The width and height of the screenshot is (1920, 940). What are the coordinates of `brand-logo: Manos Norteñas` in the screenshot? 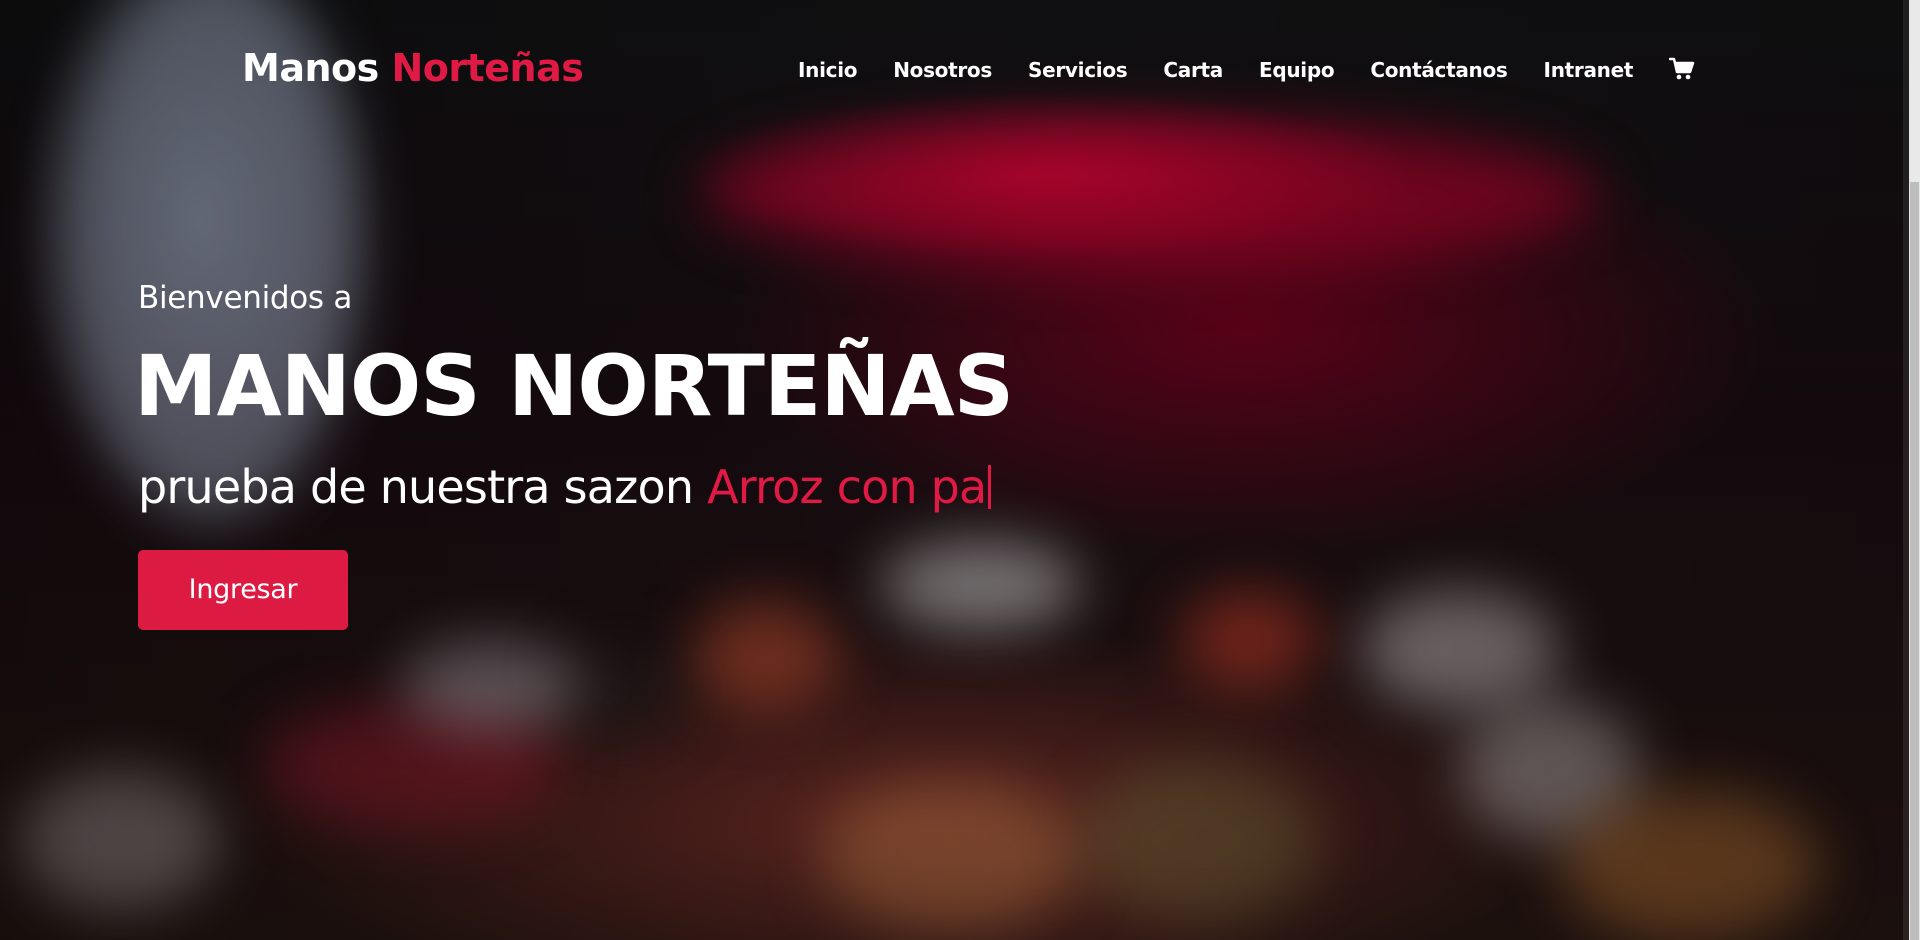 It's located at (413, 68).